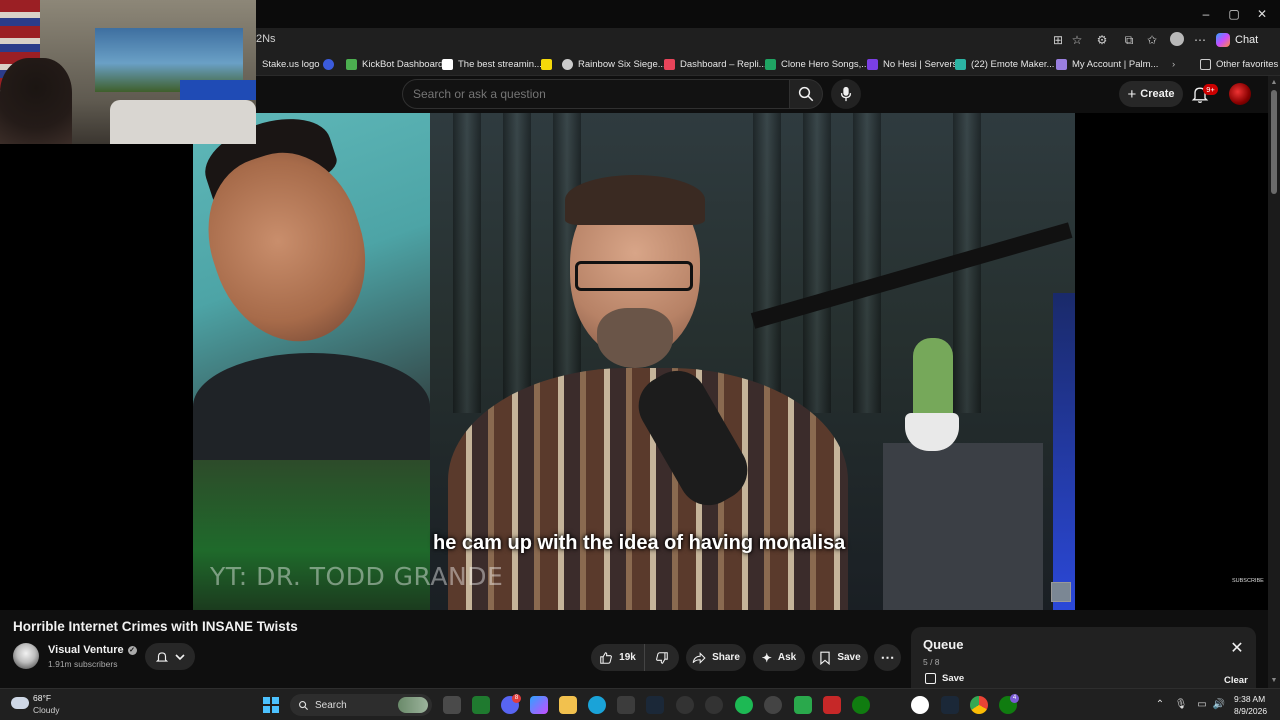 The height and width of the screenshot is (720, 1280). I want to click on clock-date: 8/9/2026, so click(1250, 711).